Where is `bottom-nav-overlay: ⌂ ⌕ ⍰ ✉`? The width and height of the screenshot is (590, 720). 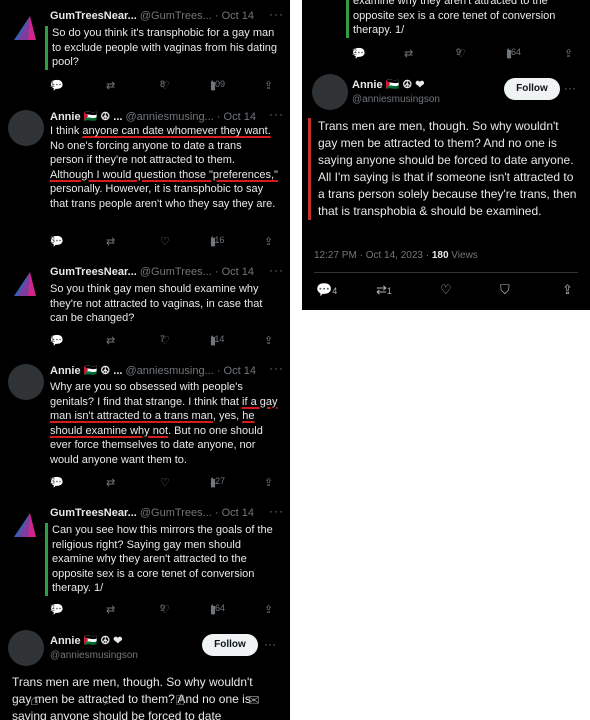
bottom-nav-overlay: ⌂ ⌕ ⍰ ✉ is located at coordinates (145, 704).